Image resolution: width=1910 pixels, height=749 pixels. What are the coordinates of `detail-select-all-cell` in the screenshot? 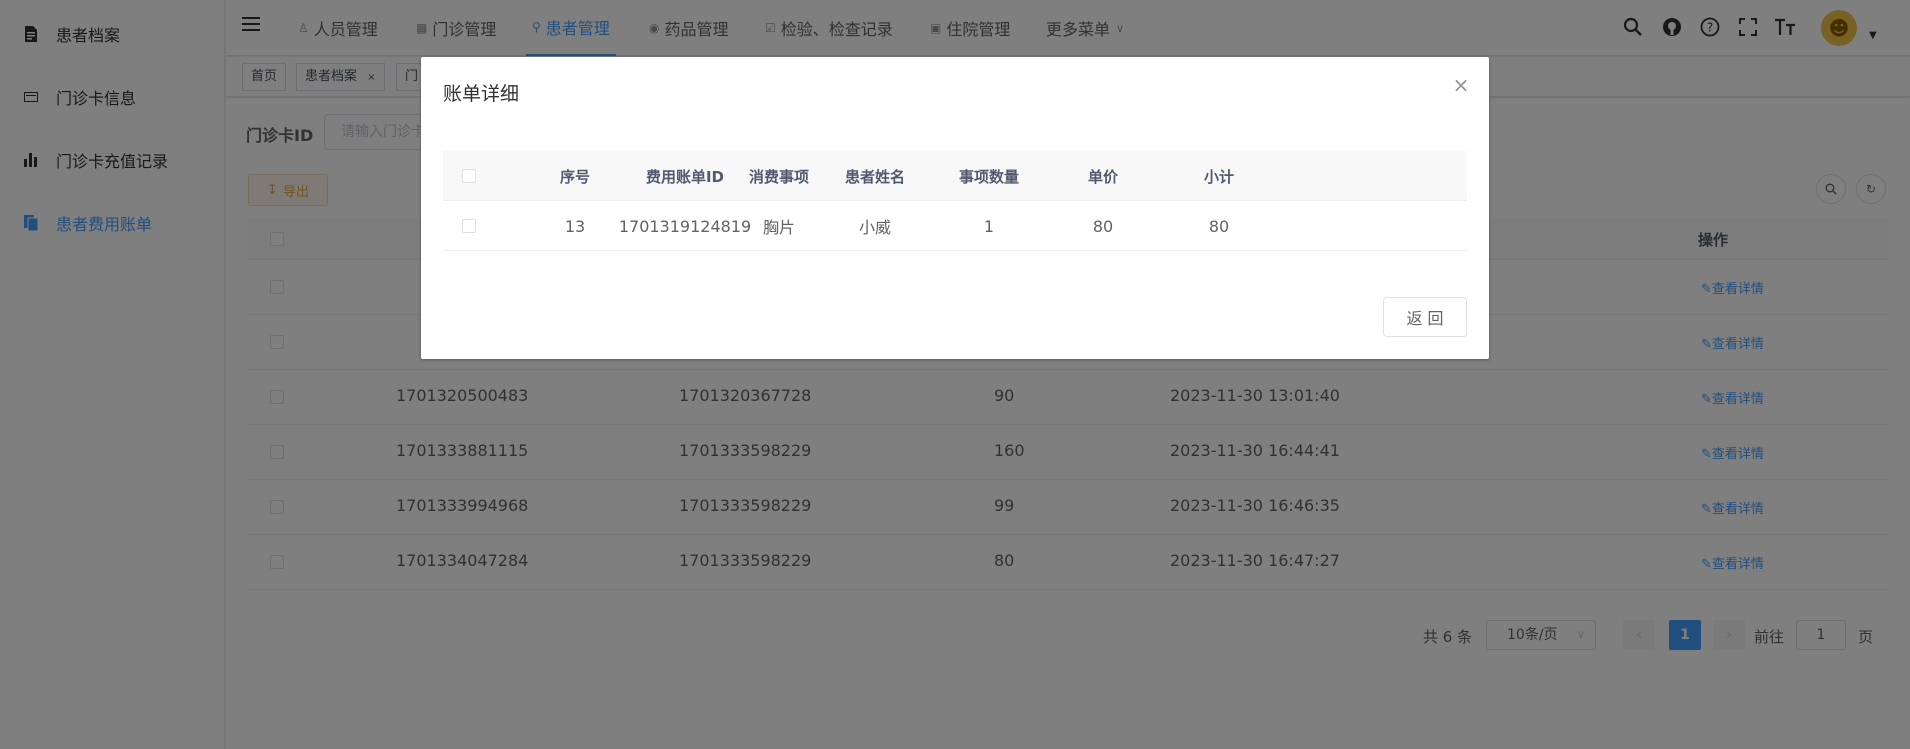 It's located at (469, 176).